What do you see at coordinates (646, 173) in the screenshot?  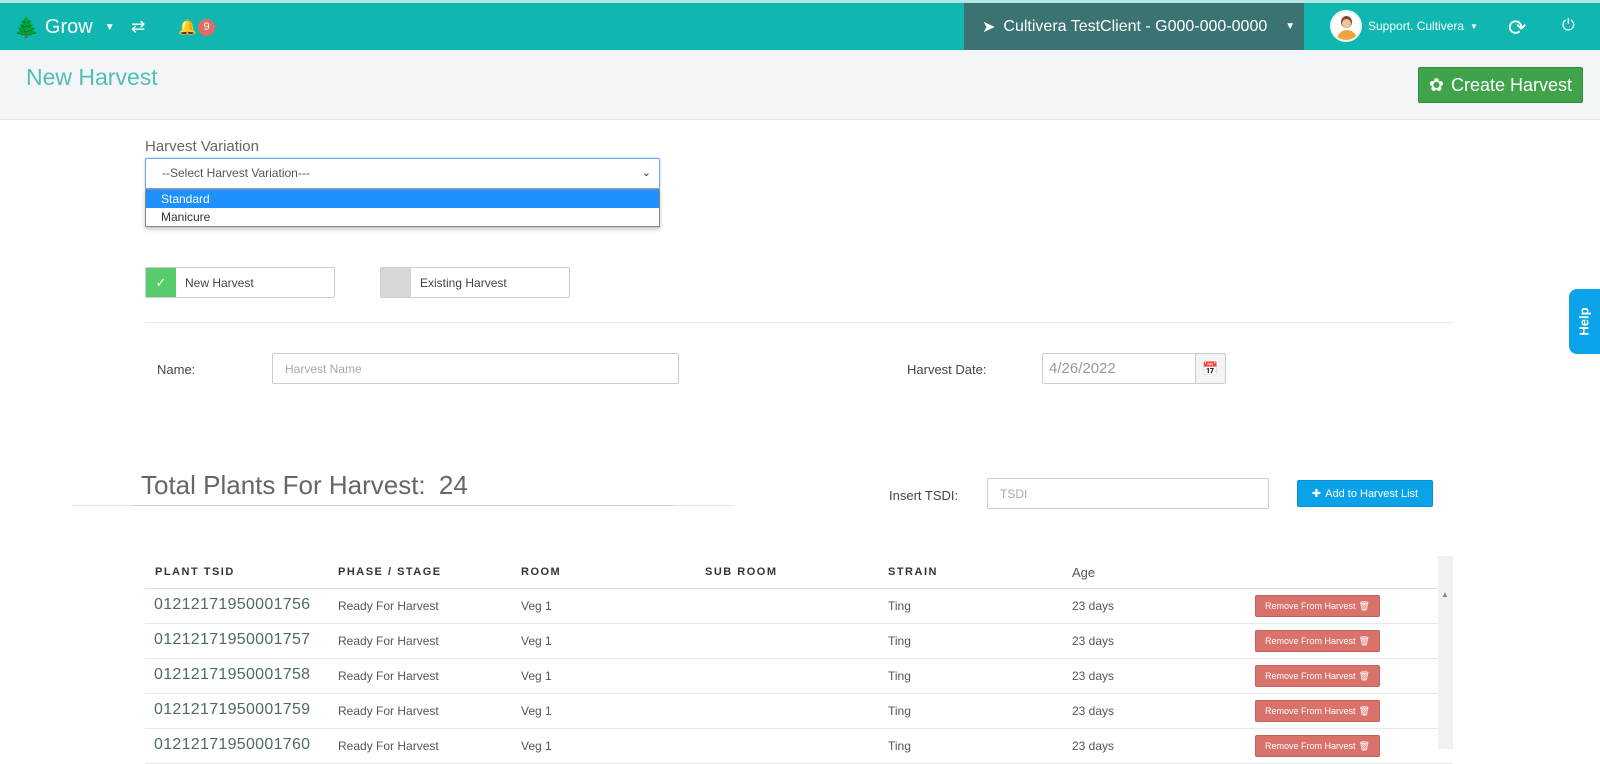 I see `chevron-down-icon: ⌄` at bounding box center [646, 173].